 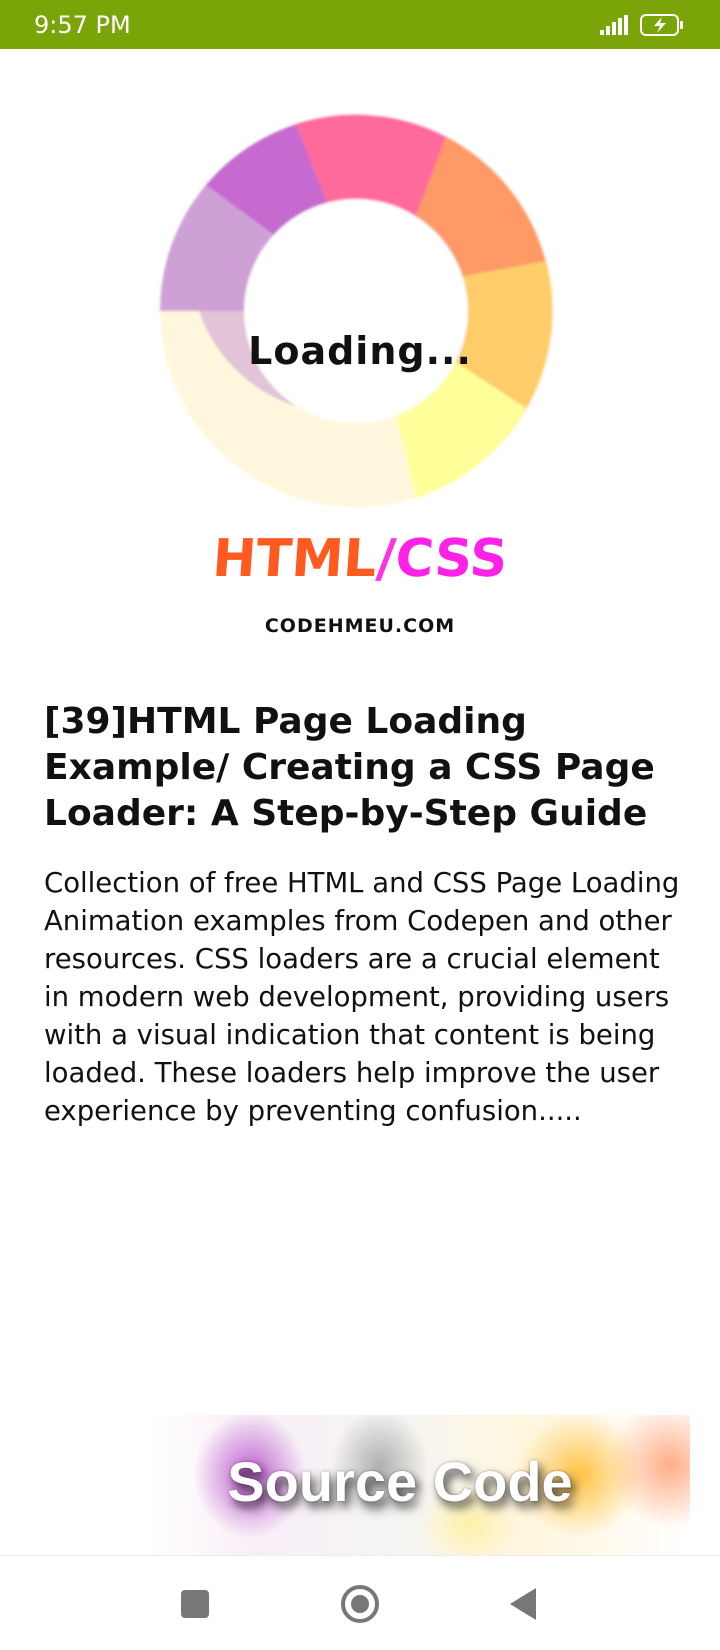 What do you see at coordinates (360, 626) in the screenshot?
I see `site-name: CODEHMEU.COM` at bounding box center [360, 626].